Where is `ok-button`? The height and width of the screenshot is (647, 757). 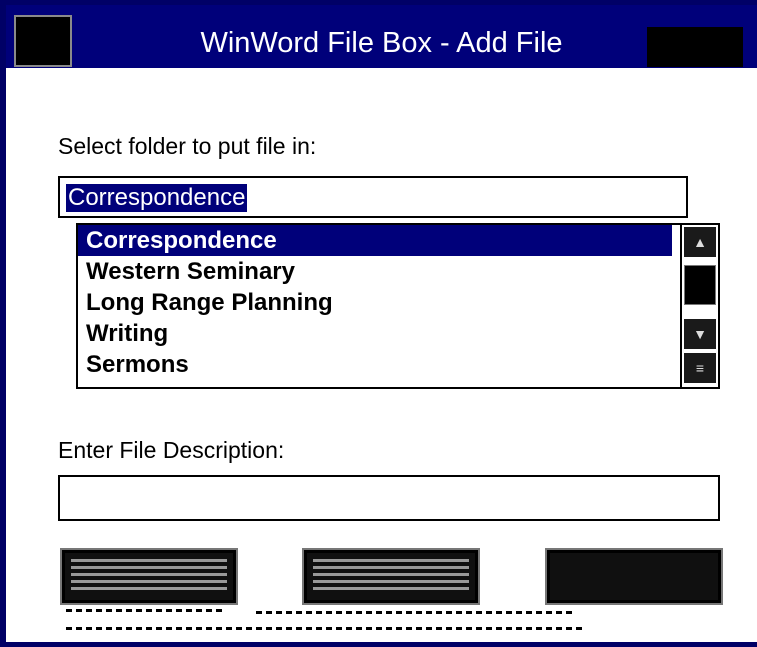
ok-button is located at coordinates (149, 576).